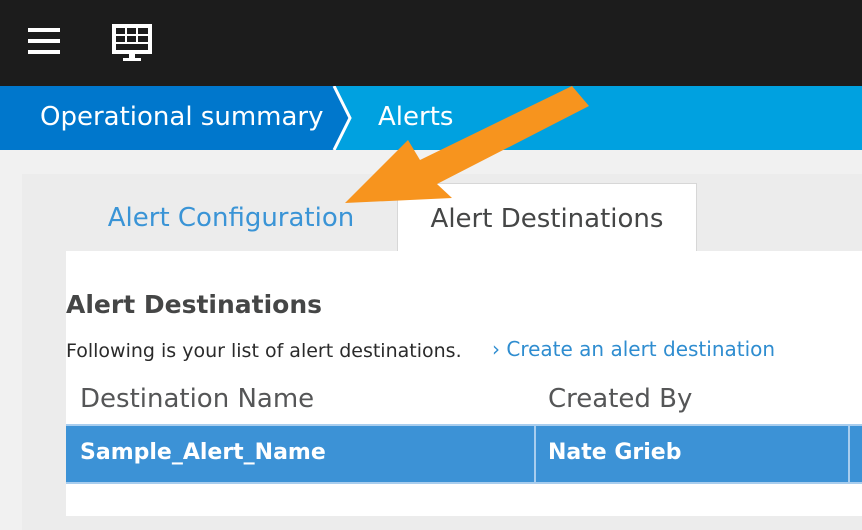 The width and height of the screenshot is (862, 530). Describe the element at coordinates (416, 117) in the screenshot. I see `breadcrumb-label: Alerts` at that location.